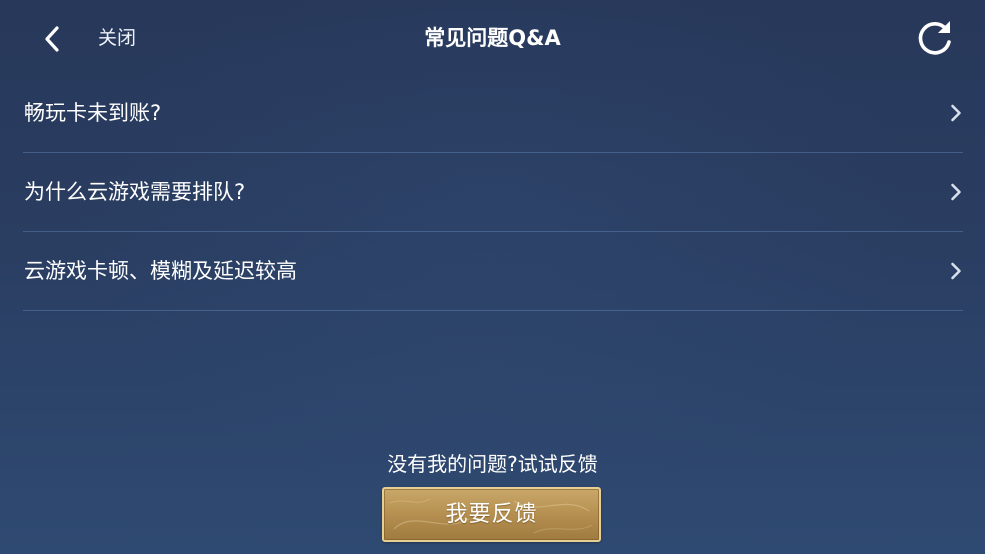 This screenshot has height=554, width=985. I want to click on top-bar: 关闭 常见问题Q&A, so click(492, 38).